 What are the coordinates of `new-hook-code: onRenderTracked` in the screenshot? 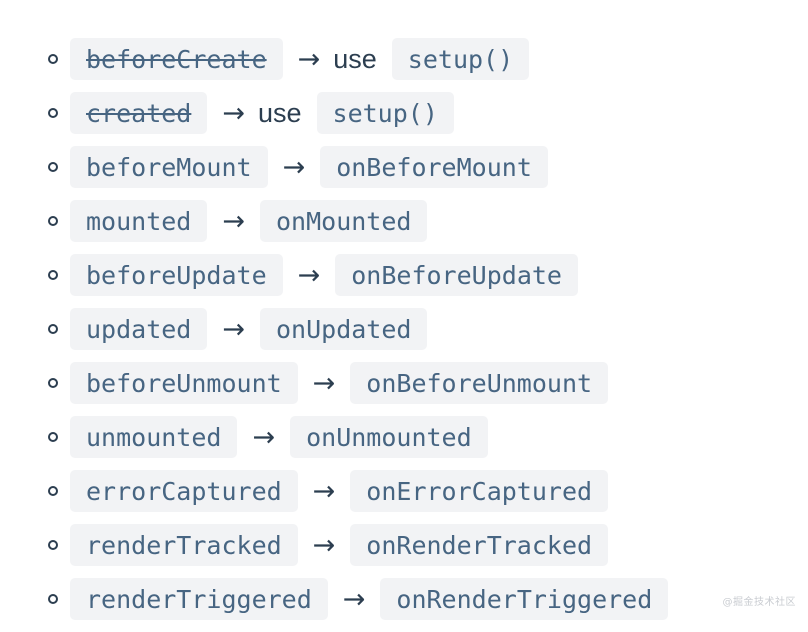 It's located at (479, 545).